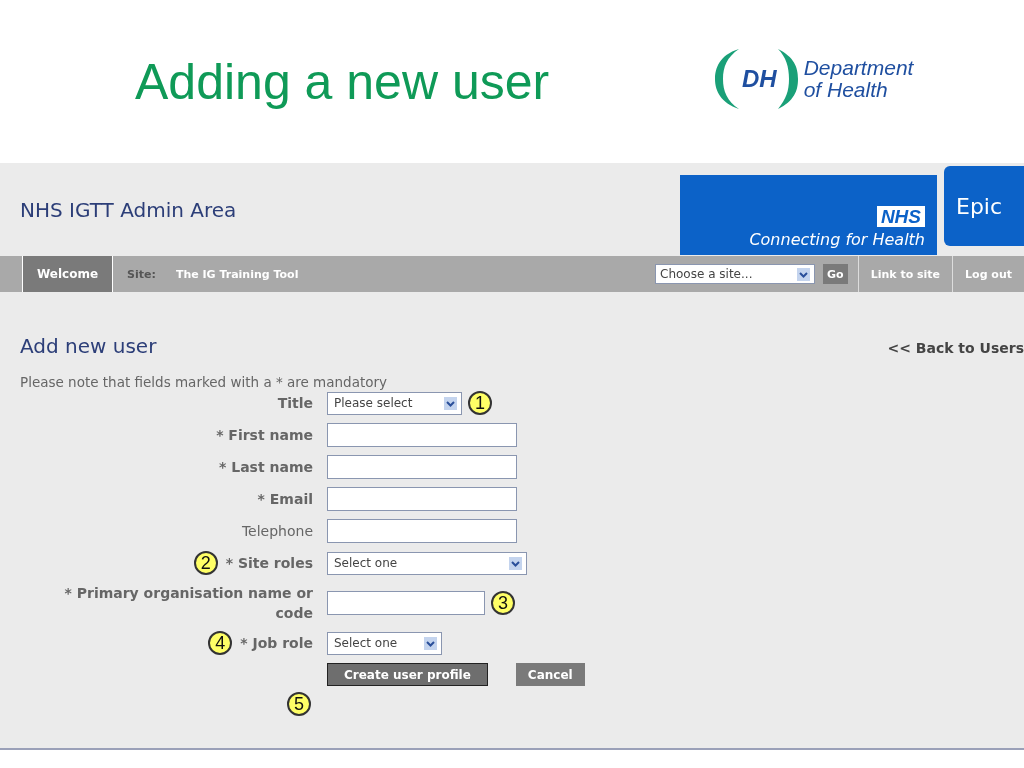 The image size is (1024, 768). Describe the element at coordinates (299, 704) in the screenshot. I see `callout-number: 5` at that location.